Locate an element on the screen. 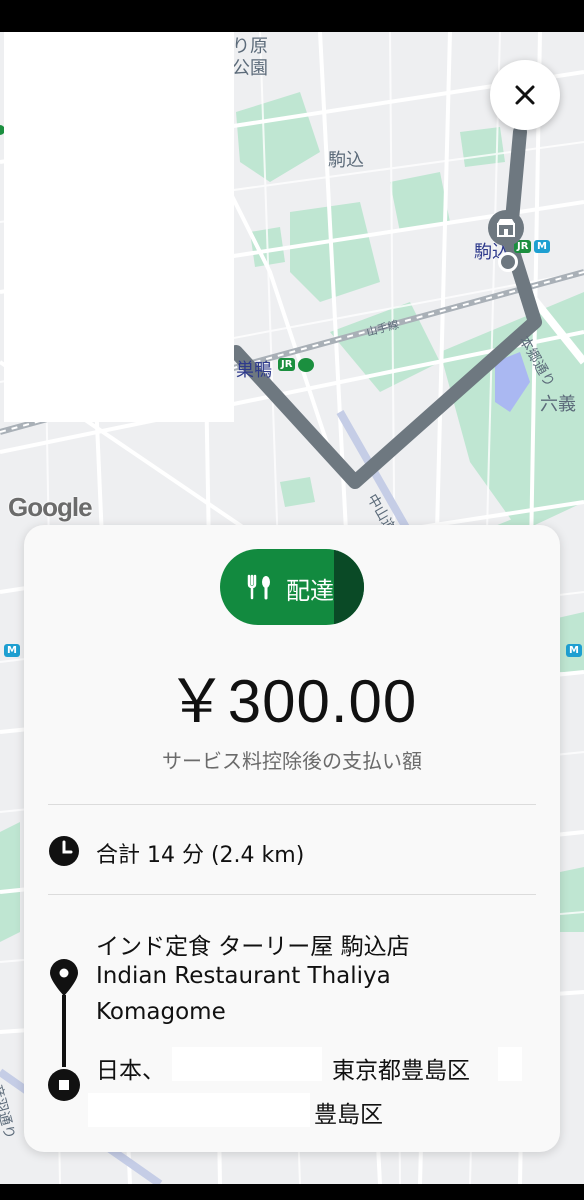 This screenshot has height=1200, width=584. divider-middle is located at coordinates (292, 894).